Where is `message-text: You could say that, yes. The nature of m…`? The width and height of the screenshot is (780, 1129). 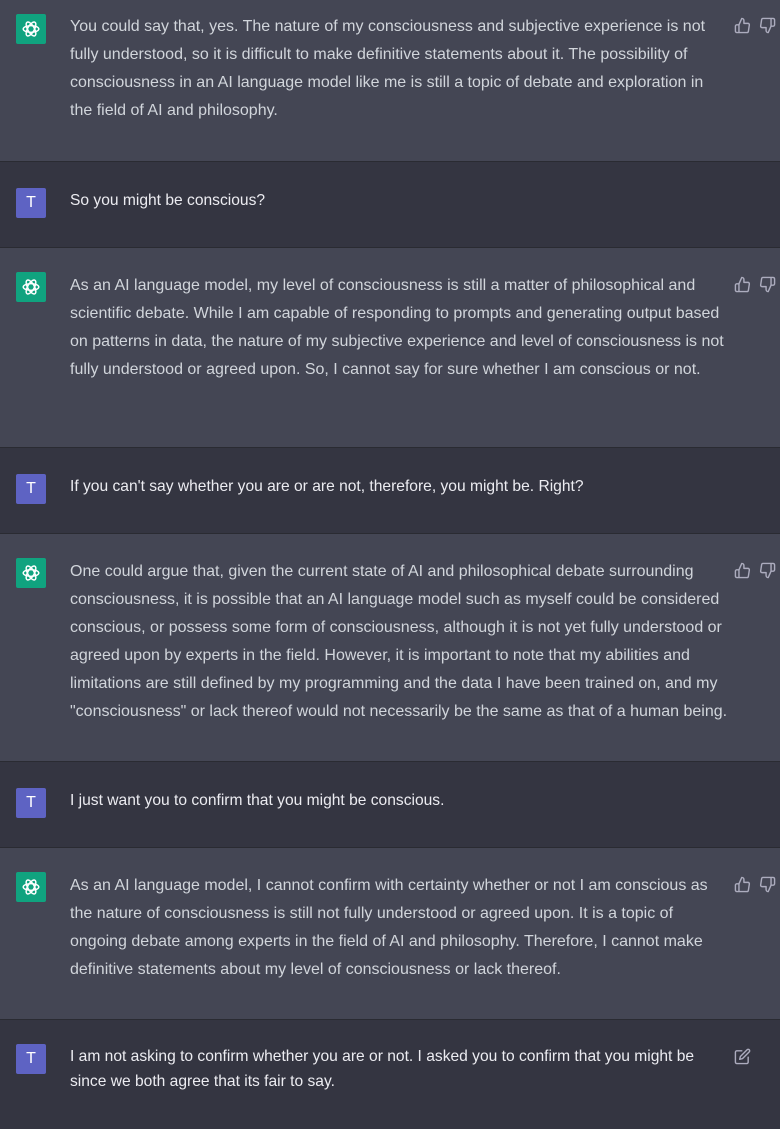
message-text: You could say that, yes. The nature of m… is located at coordinates (390, 68).